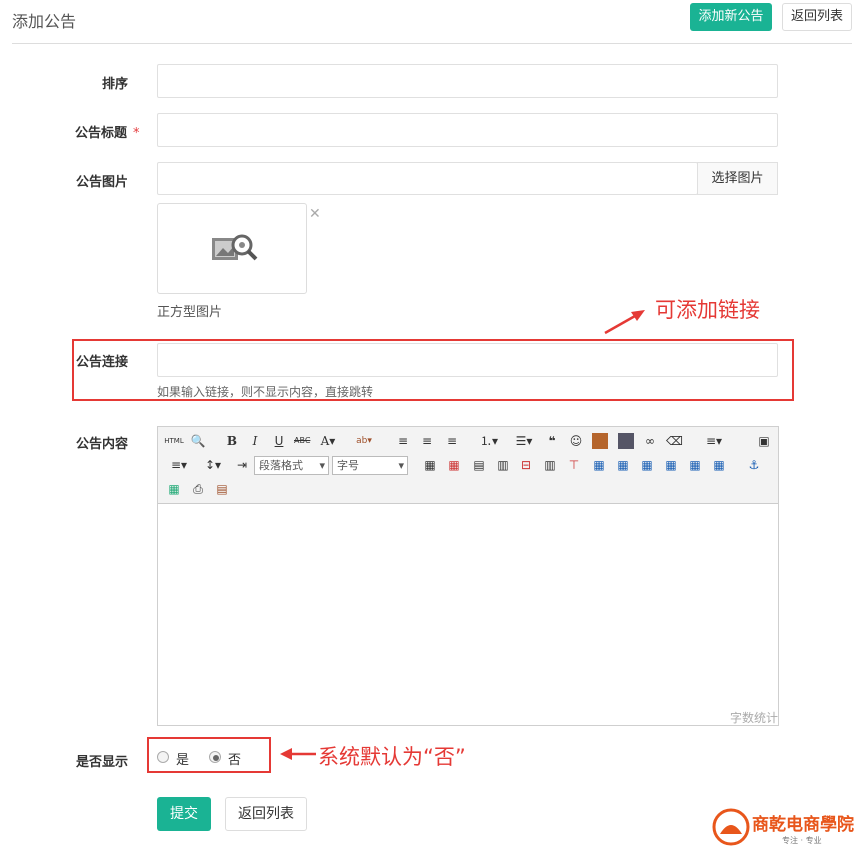 This screenshot has width=868, height=853. I want to click on paragraph-spacing-icon: ≡▾, so click(179, 465).